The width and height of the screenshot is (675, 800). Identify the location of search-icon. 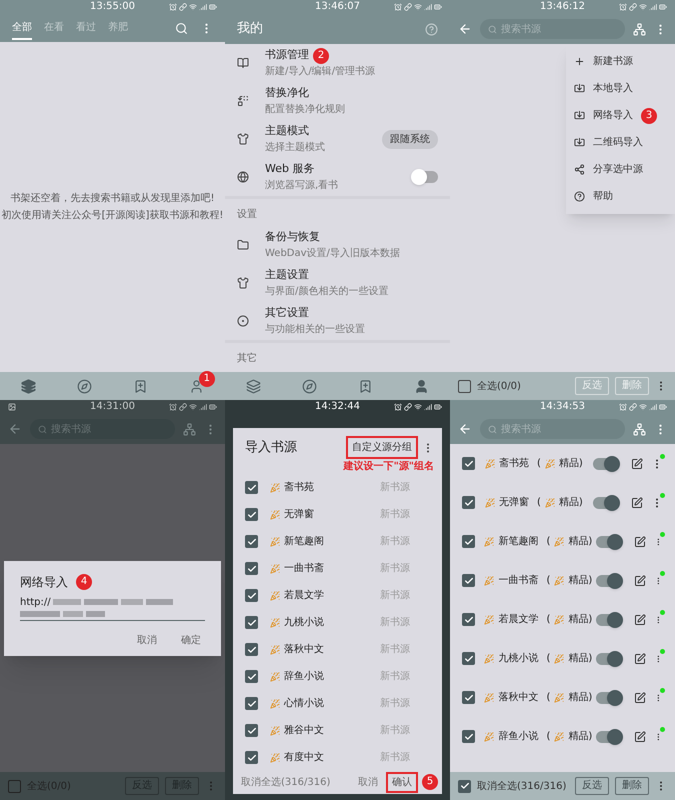
(181, 28).